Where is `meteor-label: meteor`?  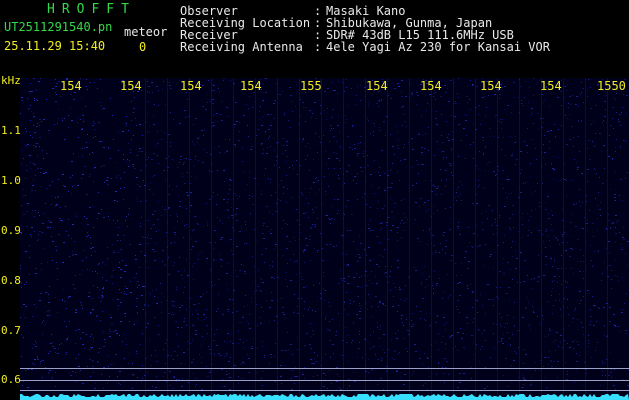 meteor-label: meteor is located at coordinates (146, 32).